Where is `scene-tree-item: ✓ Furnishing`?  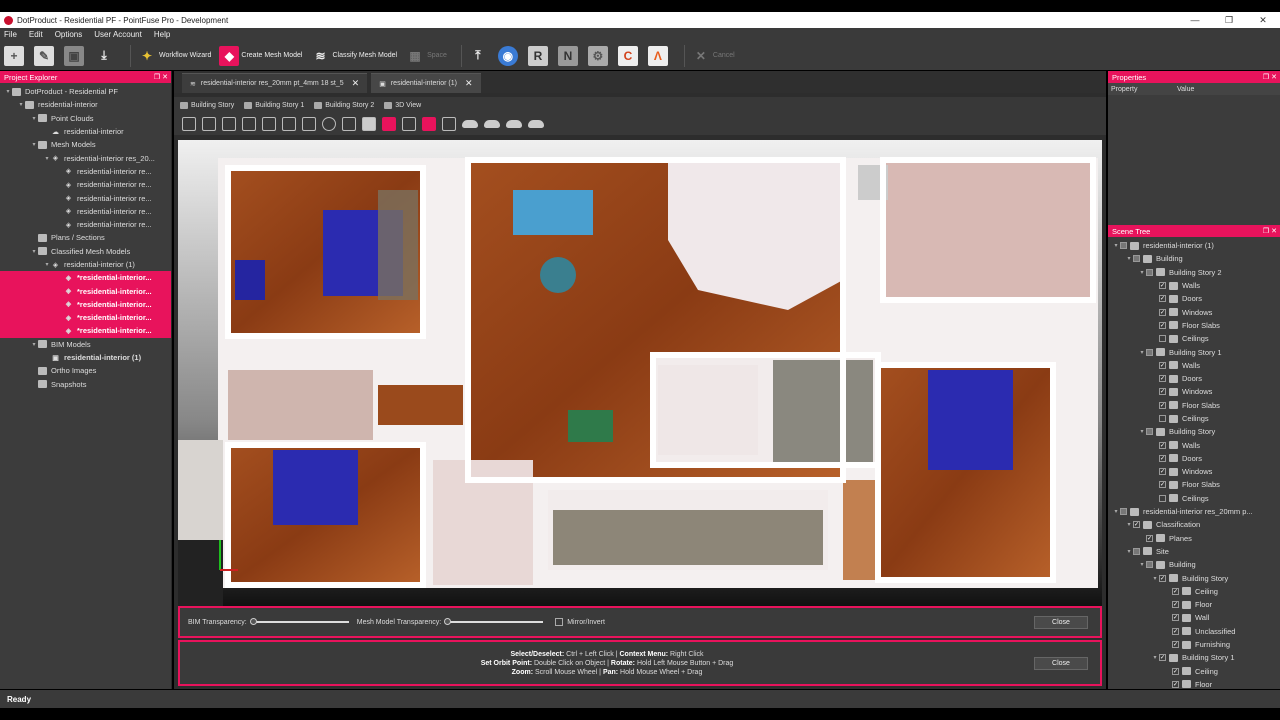
scene-tree-item: ✓ Furnishing is located at coordinates (1194, 644).